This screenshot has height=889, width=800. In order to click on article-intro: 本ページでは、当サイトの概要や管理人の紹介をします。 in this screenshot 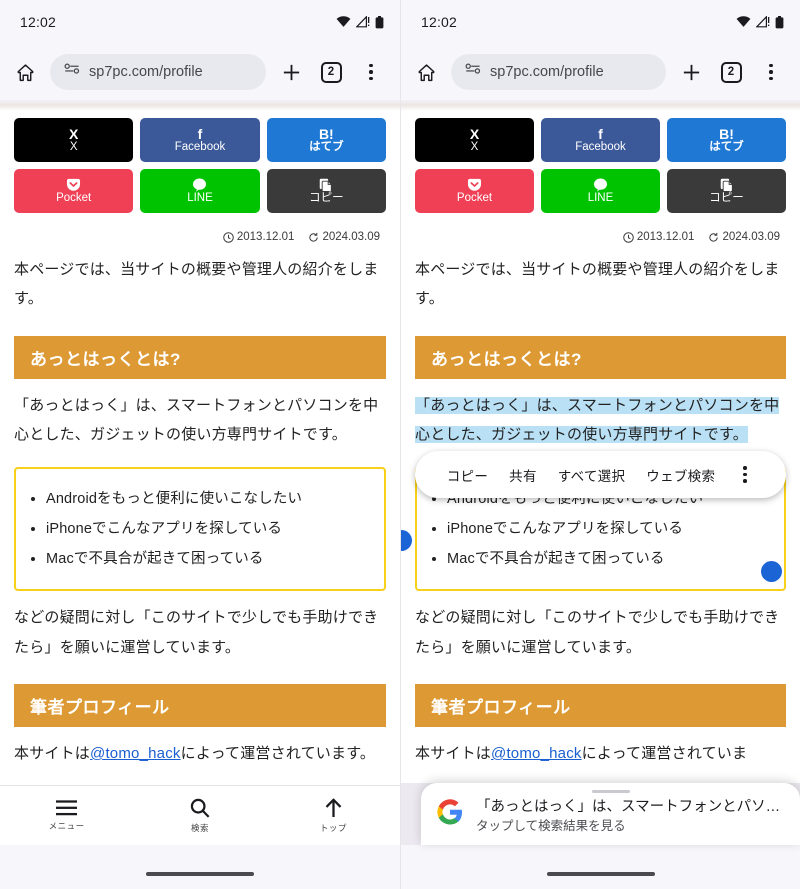, I will do `click(196, 284)`.